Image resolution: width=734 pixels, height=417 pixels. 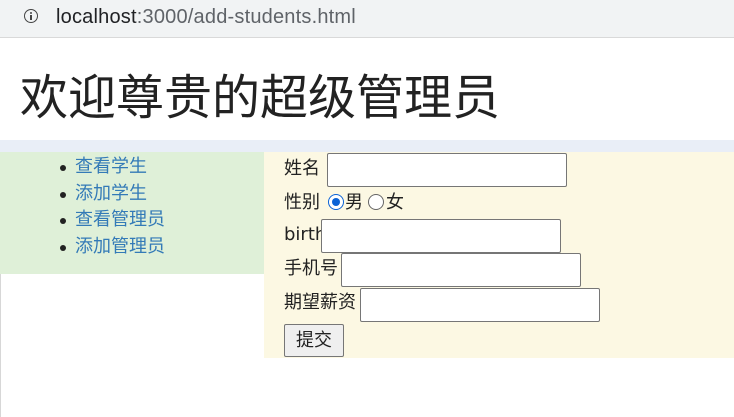 I want to click on name-input, so click(x=447, y=170).